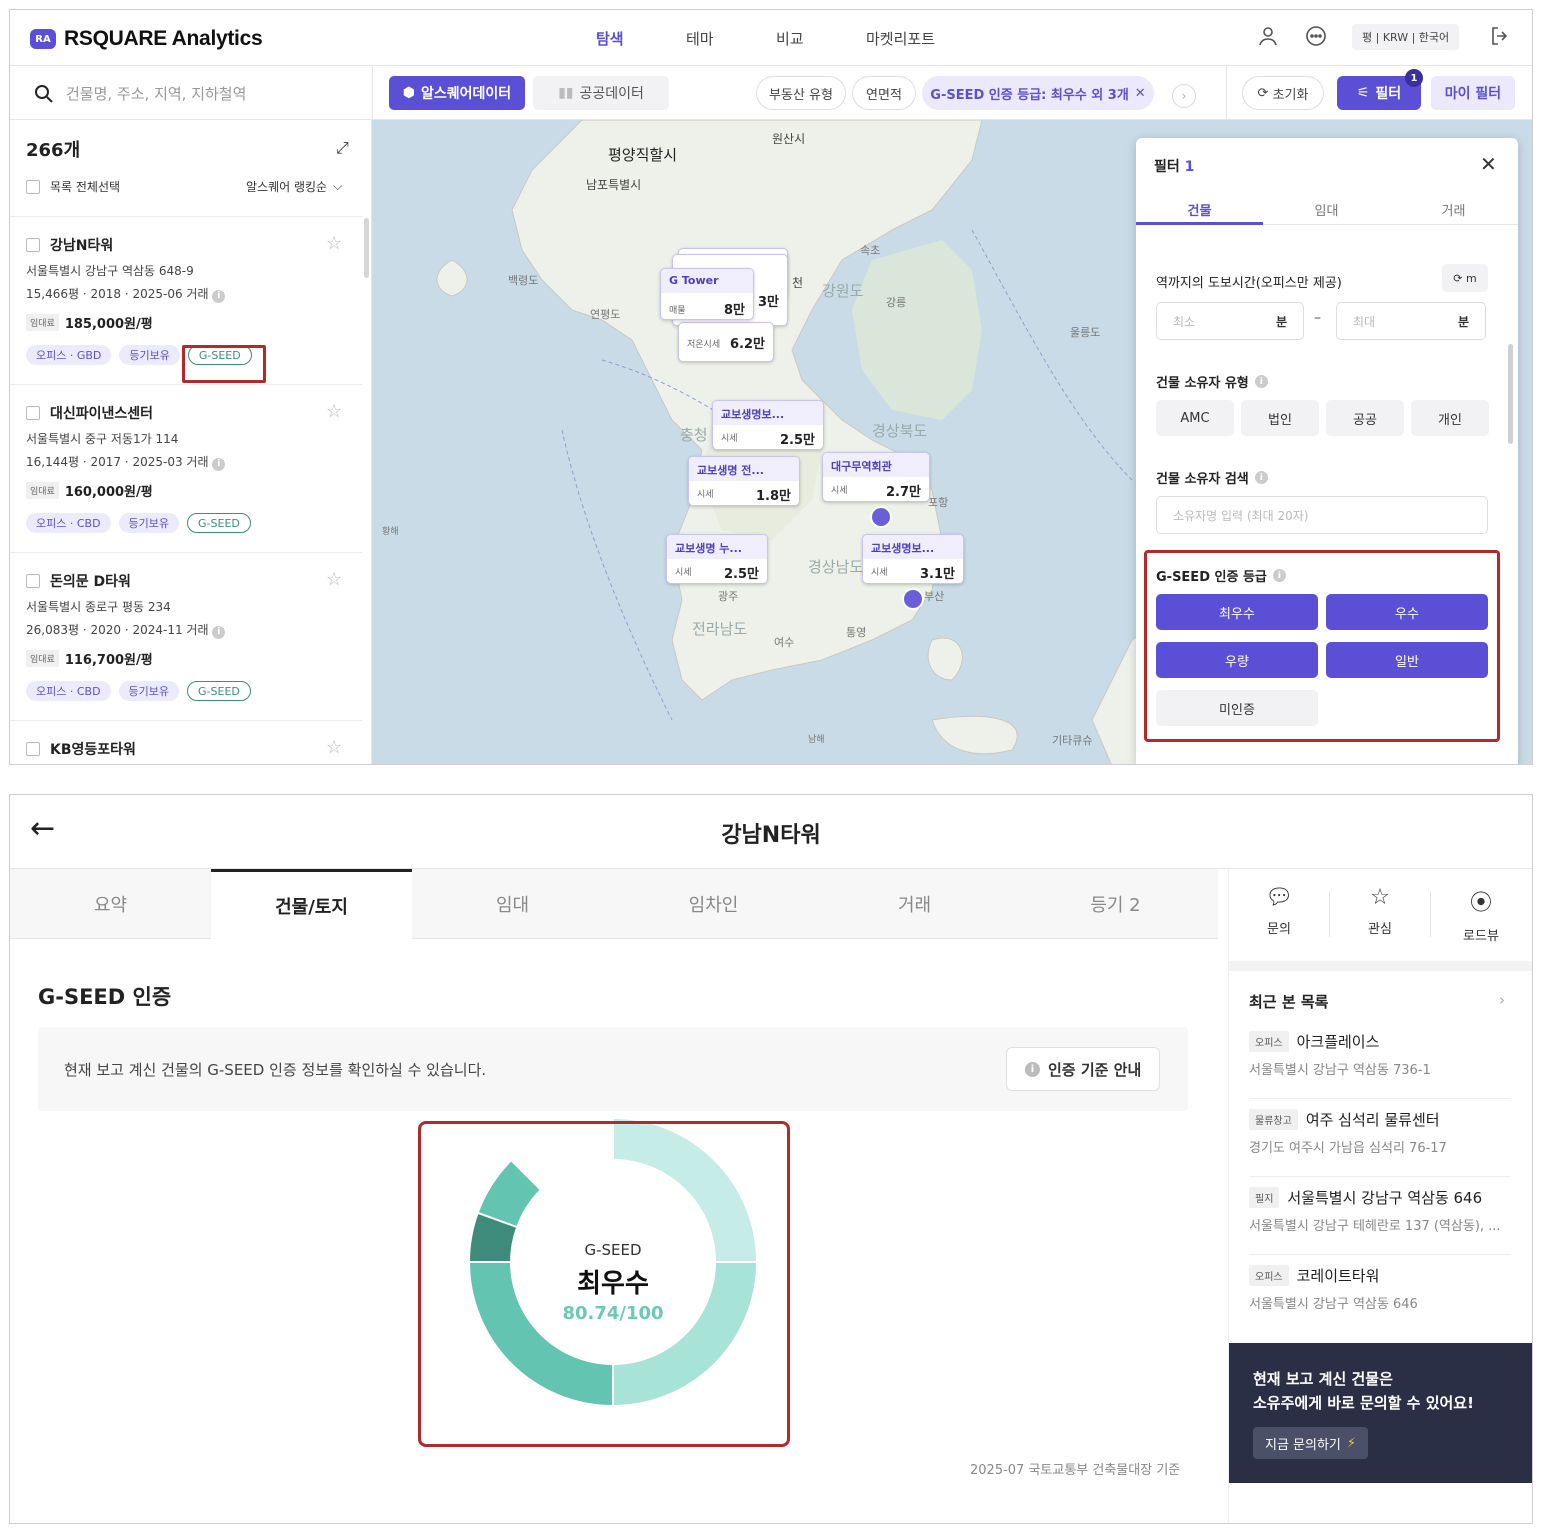  What do you see at coordinates (1279, 911) in the screenshot?
I see `inquiry-button: 💬︎ 문의` at bounding box center [1279, 911].